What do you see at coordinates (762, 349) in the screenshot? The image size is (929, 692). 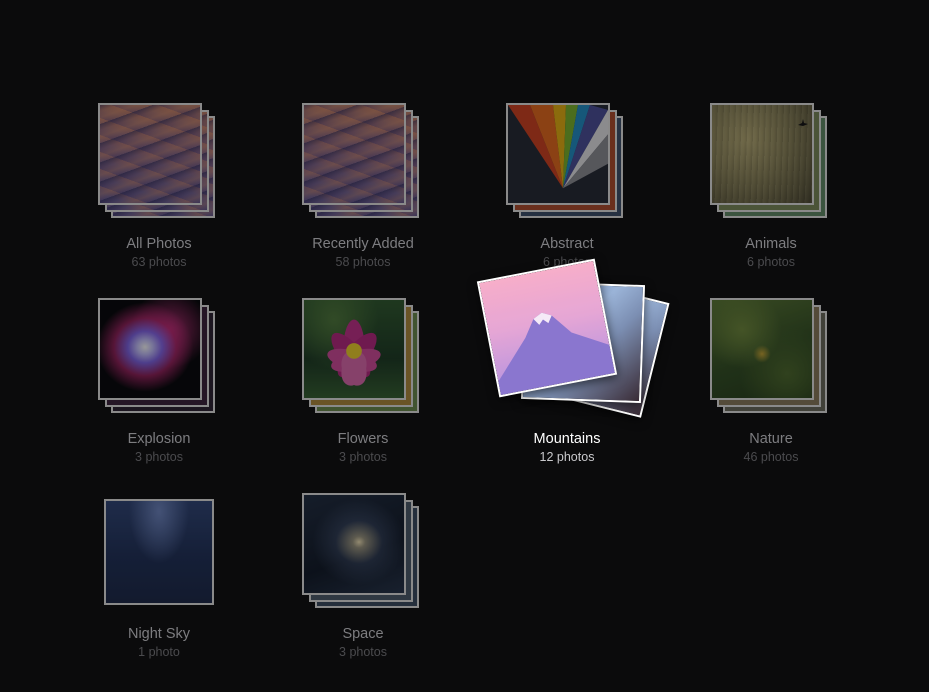 I see `green-leaves-image` at bounding box center [762, 349].